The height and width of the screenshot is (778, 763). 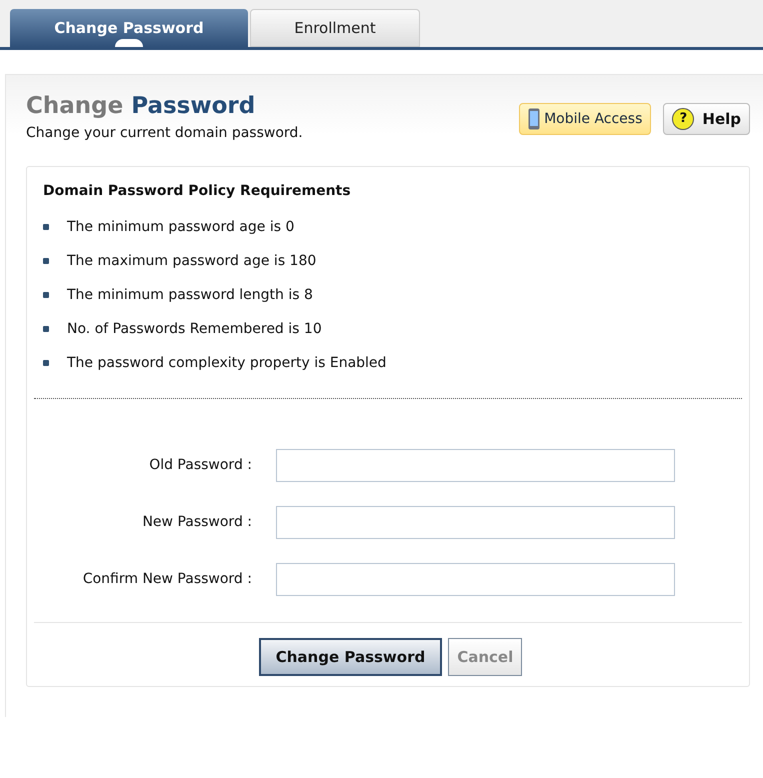 I want to click on help-button: ? Help, so click(x=706, y=119).